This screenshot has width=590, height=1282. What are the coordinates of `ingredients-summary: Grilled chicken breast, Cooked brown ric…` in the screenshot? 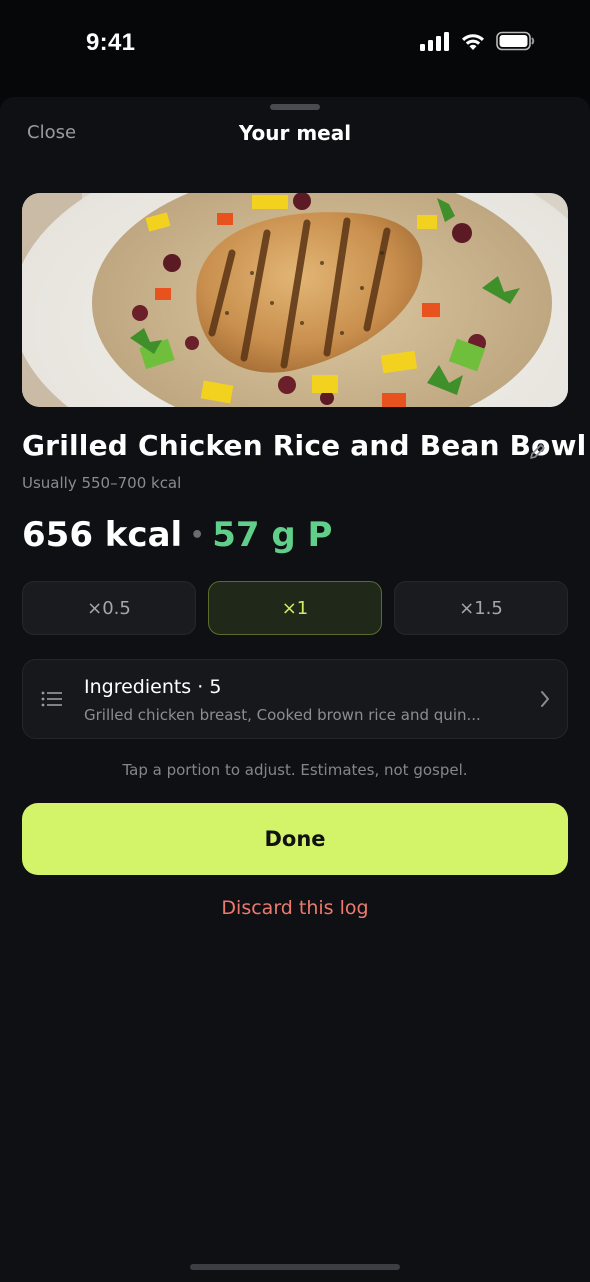 It's located at (282, 715).